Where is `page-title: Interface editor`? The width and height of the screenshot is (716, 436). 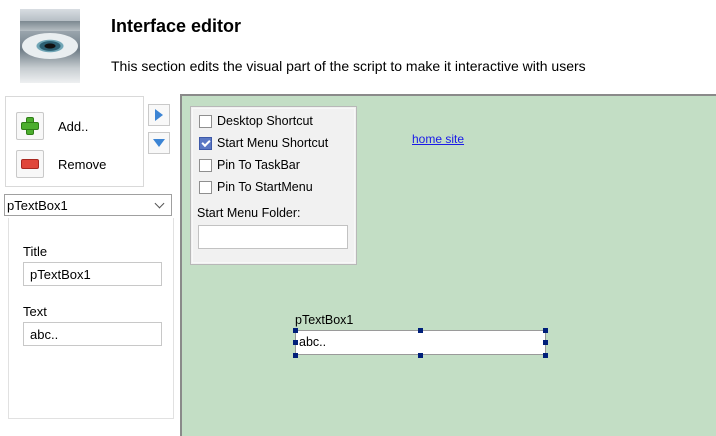
page-title: Interface editor is located at coordinates (176, 26).